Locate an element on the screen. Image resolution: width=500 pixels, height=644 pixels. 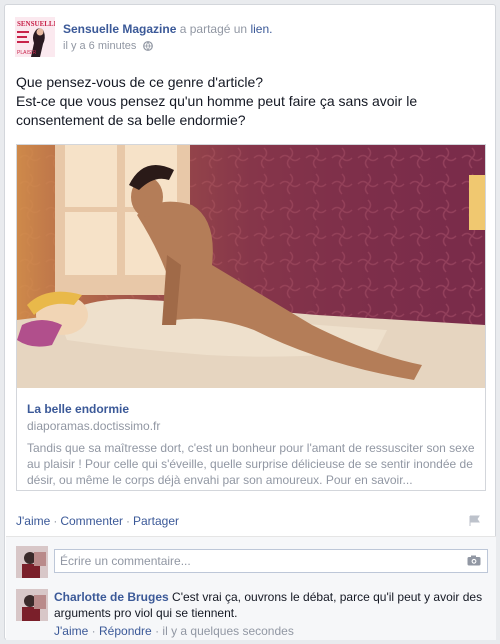
like-button: J'aime is located at coordinates (33, 521).